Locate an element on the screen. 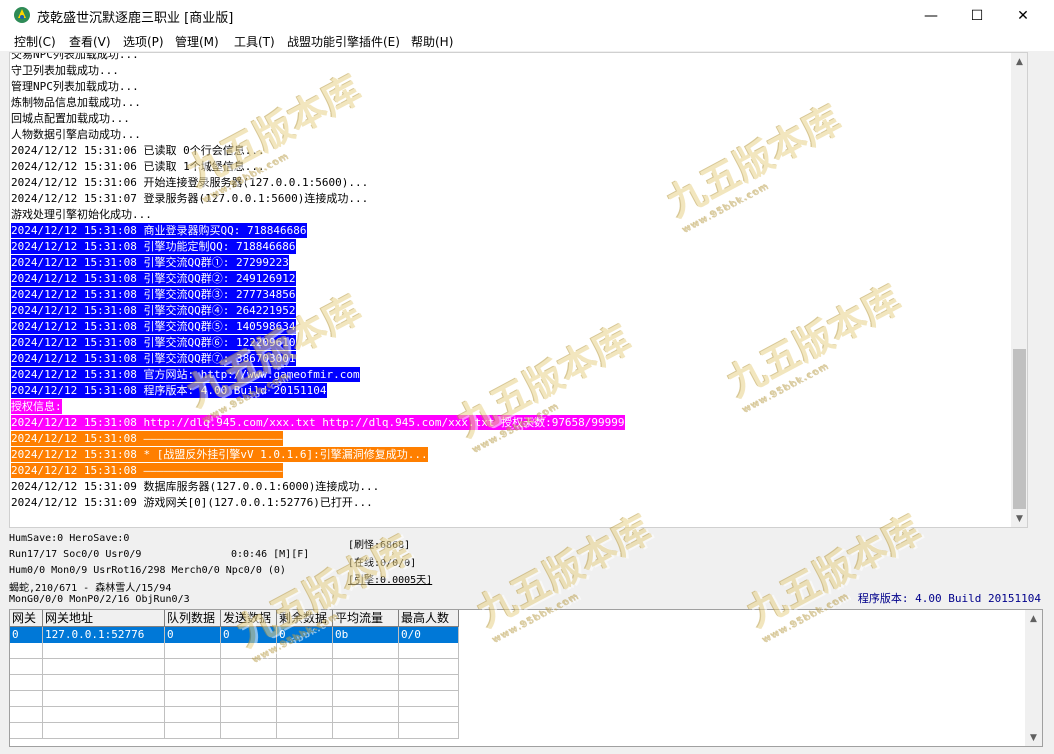  cell-gateway: 0 is located at coordinates (26, 635).